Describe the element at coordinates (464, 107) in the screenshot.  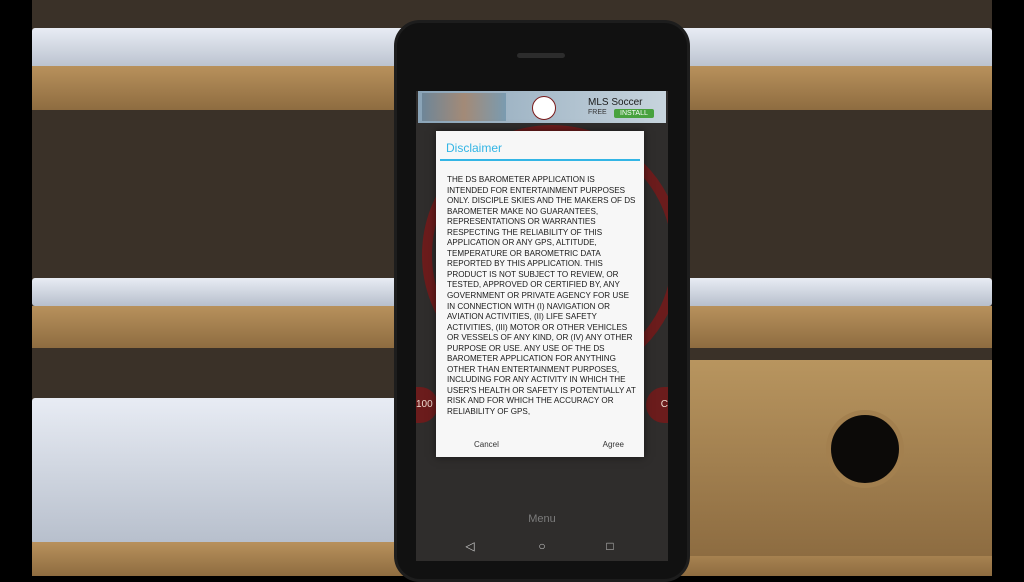
I see `ad-photo` at that location.